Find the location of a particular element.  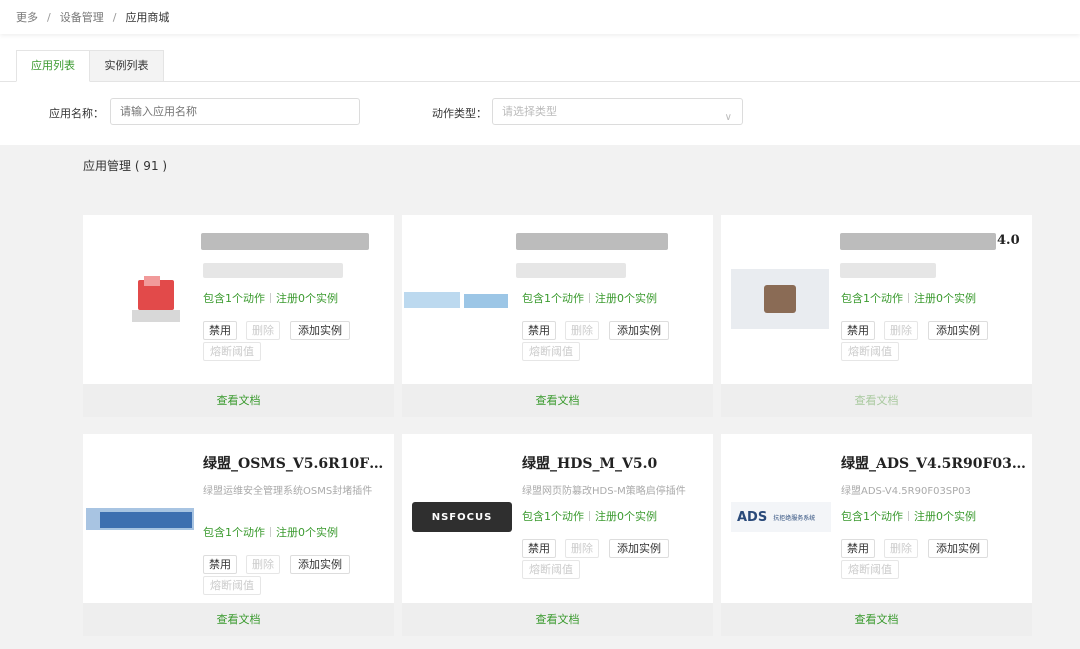

breadcrumb-item-more: 更多 is located at coordinates (27, 17).